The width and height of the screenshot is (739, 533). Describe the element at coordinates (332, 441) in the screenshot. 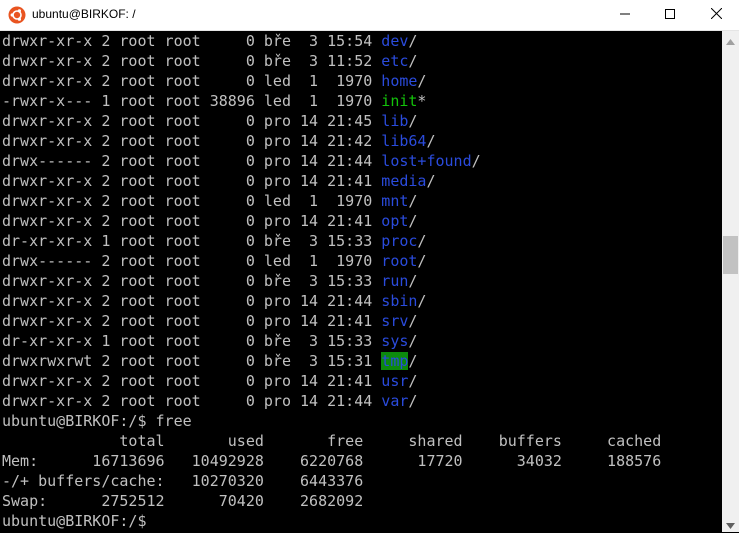

I see `free-header-row: total used free shared buffers cached` at that location.